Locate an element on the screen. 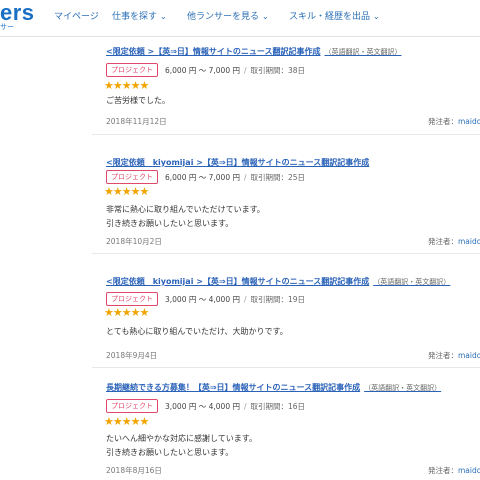 The width and height of the screenshot is (480, 480). price-duration: 3,000 円 〜 4,000 円 / 取引期間：19日 is located at coordinates (235, 299).